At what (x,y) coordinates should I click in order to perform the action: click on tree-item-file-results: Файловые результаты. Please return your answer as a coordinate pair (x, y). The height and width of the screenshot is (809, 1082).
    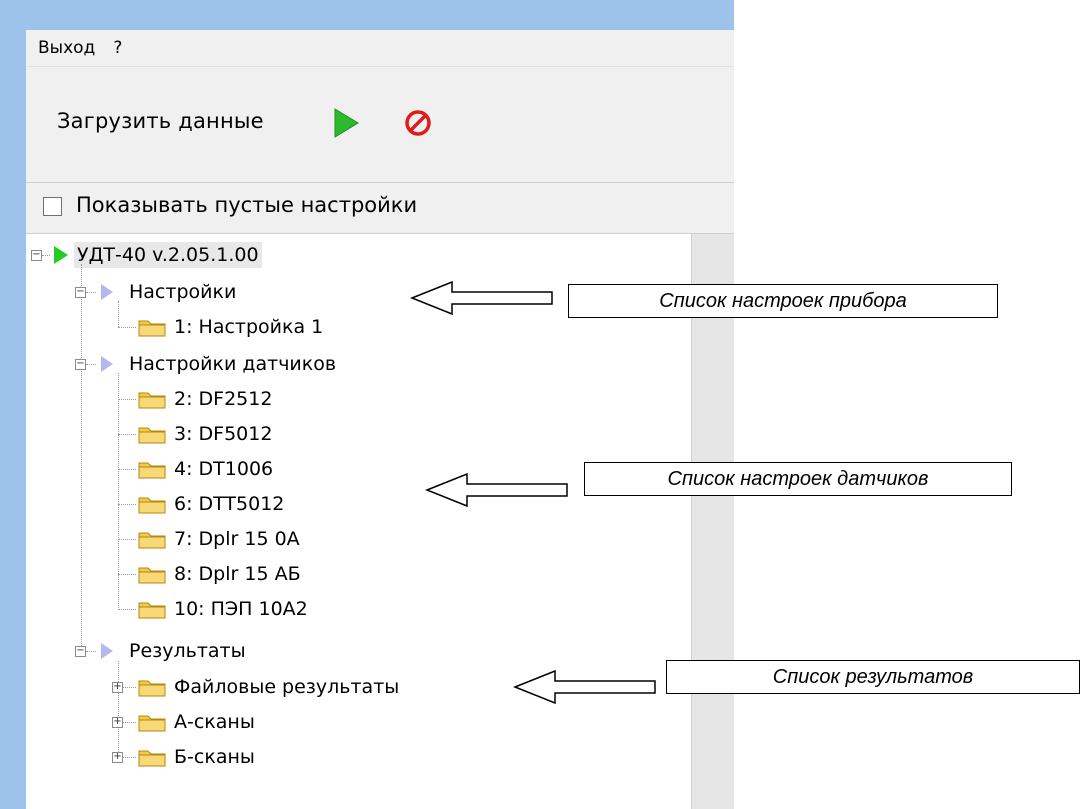
    Looking at the image, I should click on (269, 687).